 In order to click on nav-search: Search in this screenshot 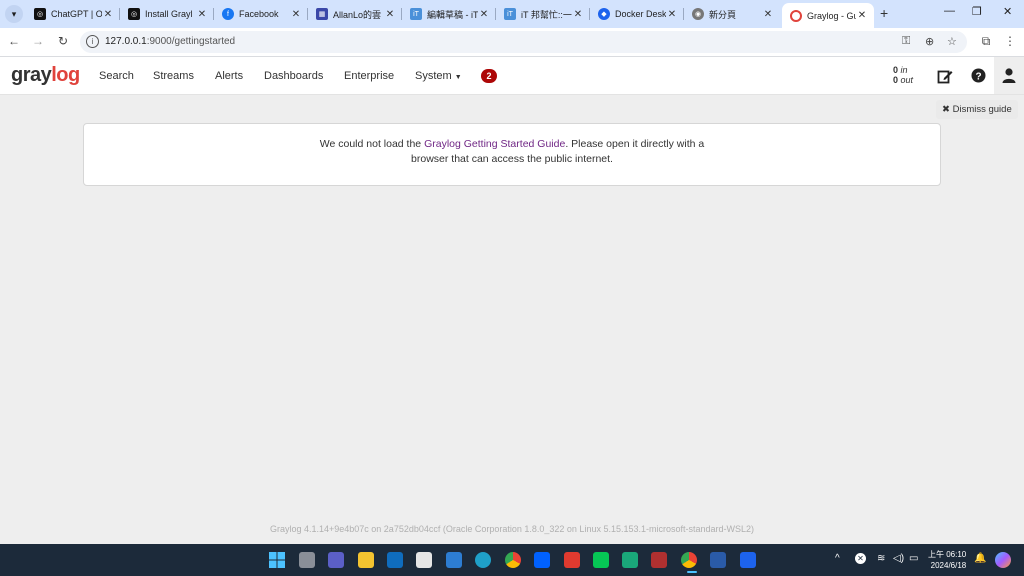, I will do `click(116, 76)`.